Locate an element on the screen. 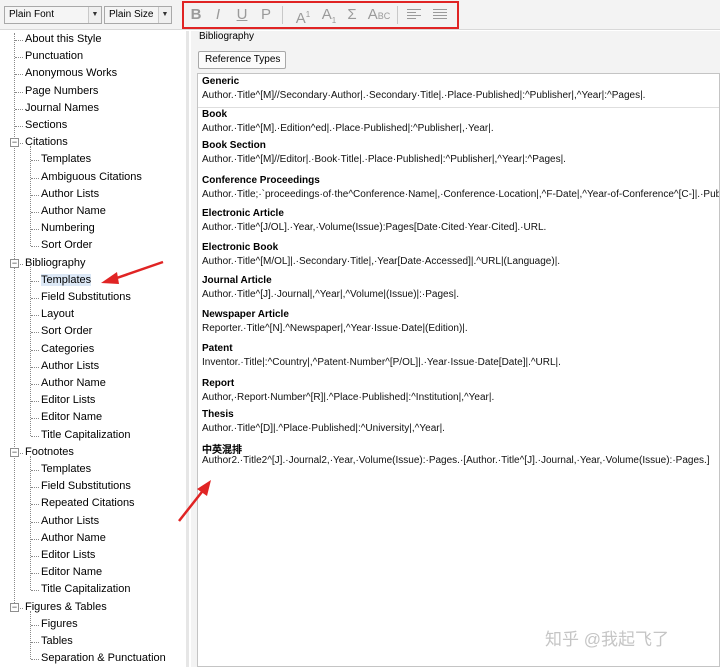 The width and height of the screenshot is (720, 667). tree-item-citations-sort-order: Sort Order is located at coordinates (66, 245).